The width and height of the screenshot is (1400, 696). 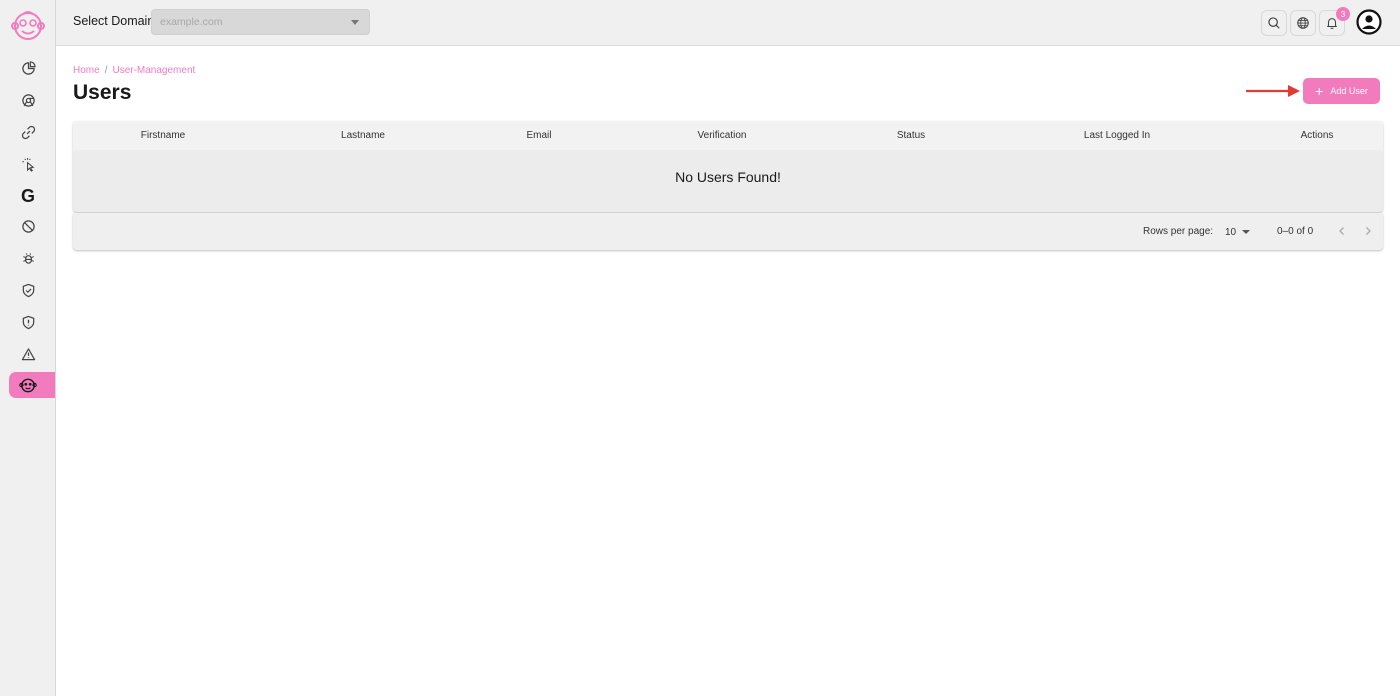 What do you see at coordinates (114, 21) in the screenshot?
I see `domain-label: Select Domain` at bounding box center [114, 21].